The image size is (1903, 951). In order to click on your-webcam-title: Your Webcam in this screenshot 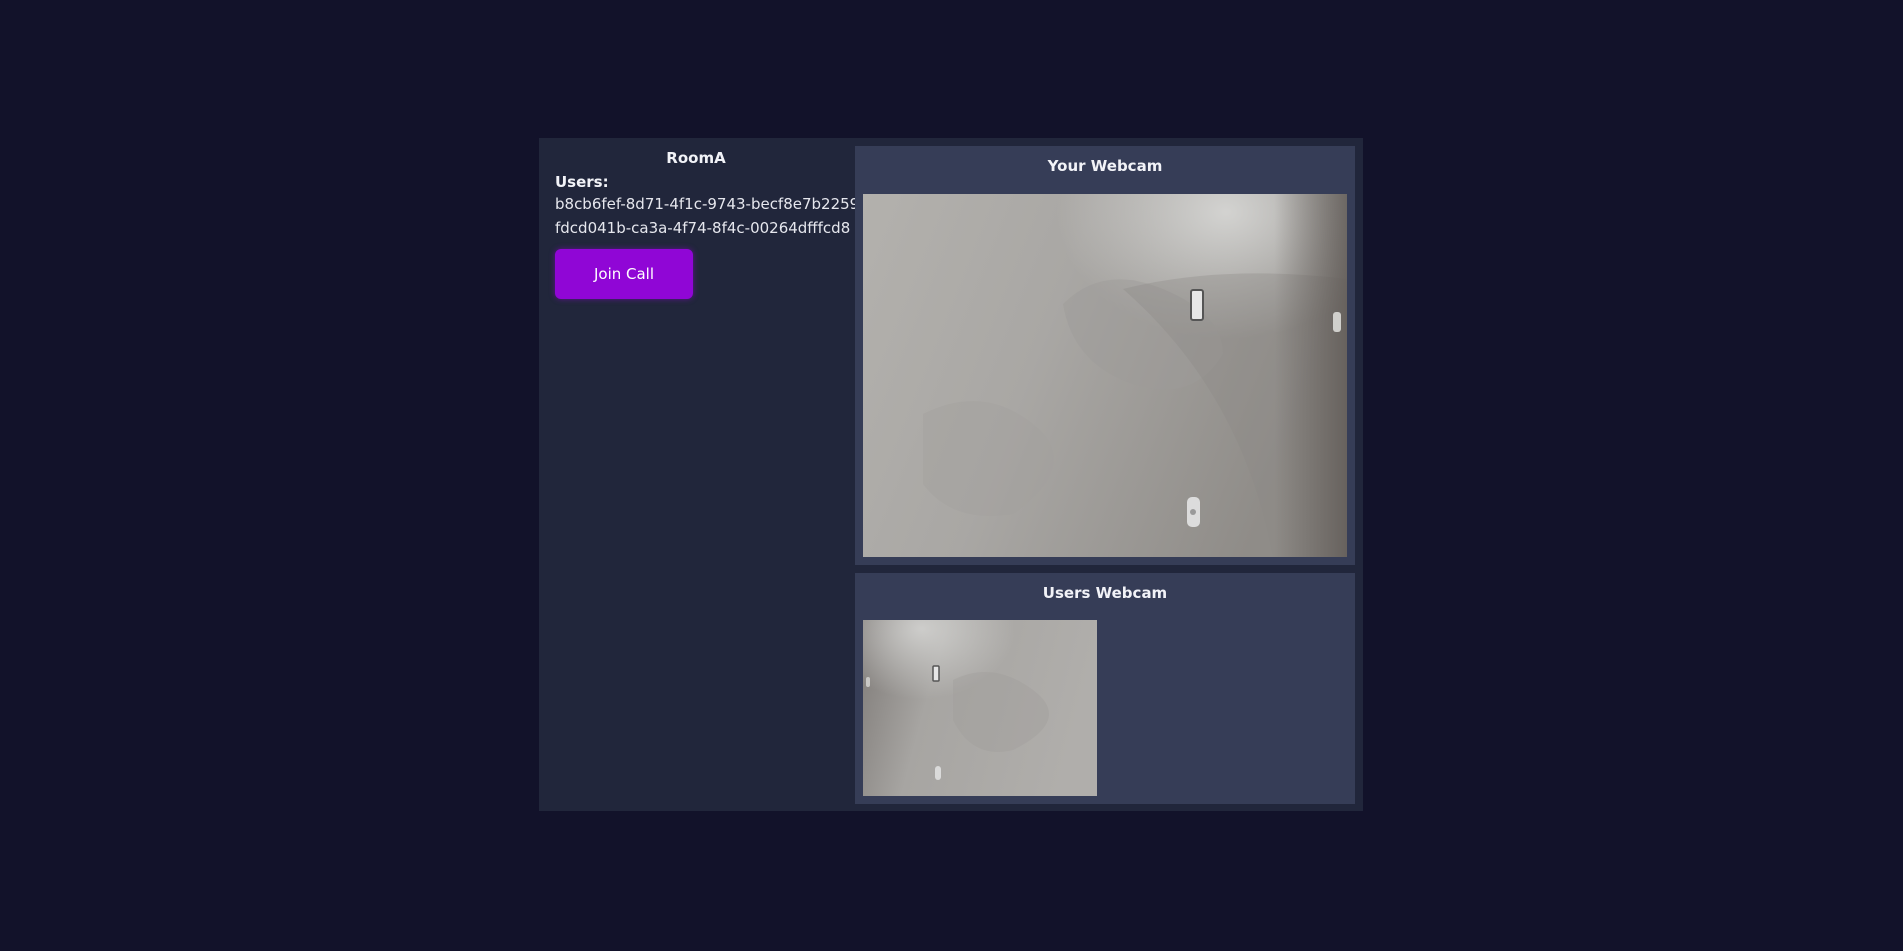, I will do `click(1105, 166)`.